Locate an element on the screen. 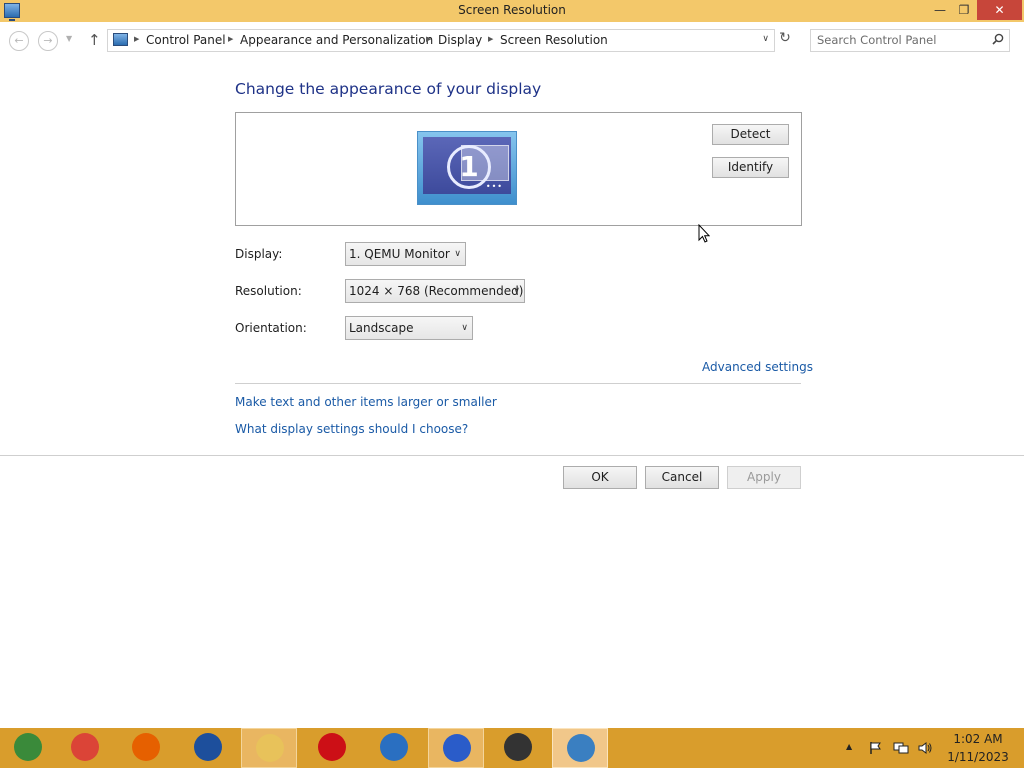 This screenshot has height=768, width=1024. display-label: Display: is located at coordinates (259, 254).